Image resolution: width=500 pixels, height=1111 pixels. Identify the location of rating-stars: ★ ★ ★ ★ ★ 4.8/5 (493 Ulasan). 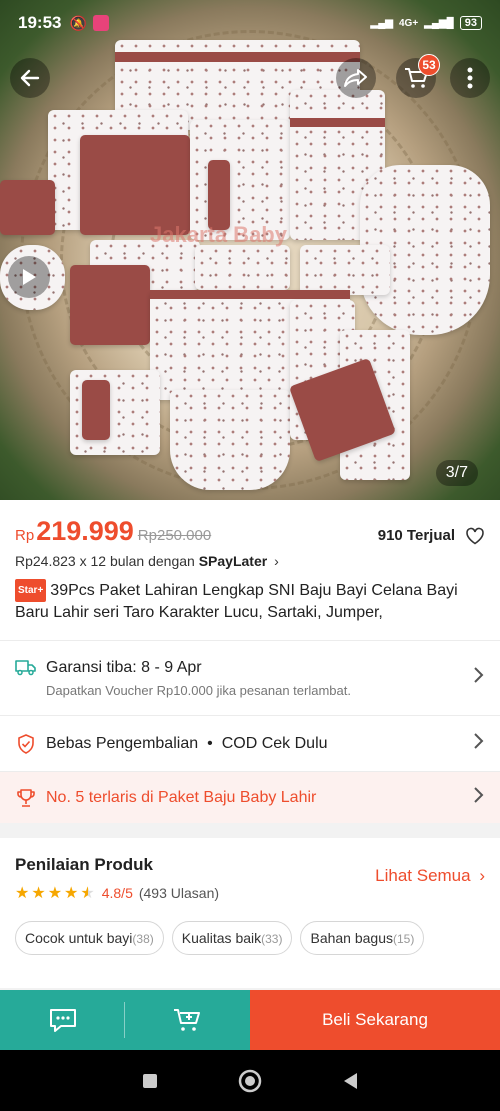
(117, 893).